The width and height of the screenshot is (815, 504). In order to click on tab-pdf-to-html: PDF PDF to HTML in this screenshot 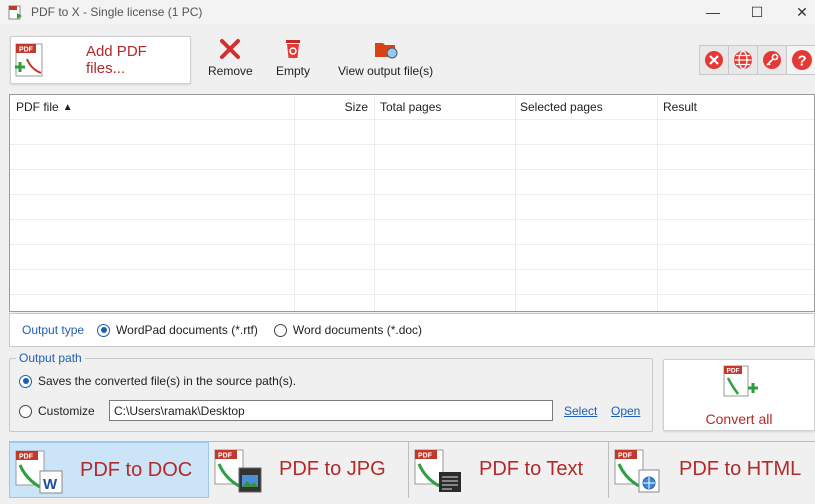, I will do `click(709, 470)`.